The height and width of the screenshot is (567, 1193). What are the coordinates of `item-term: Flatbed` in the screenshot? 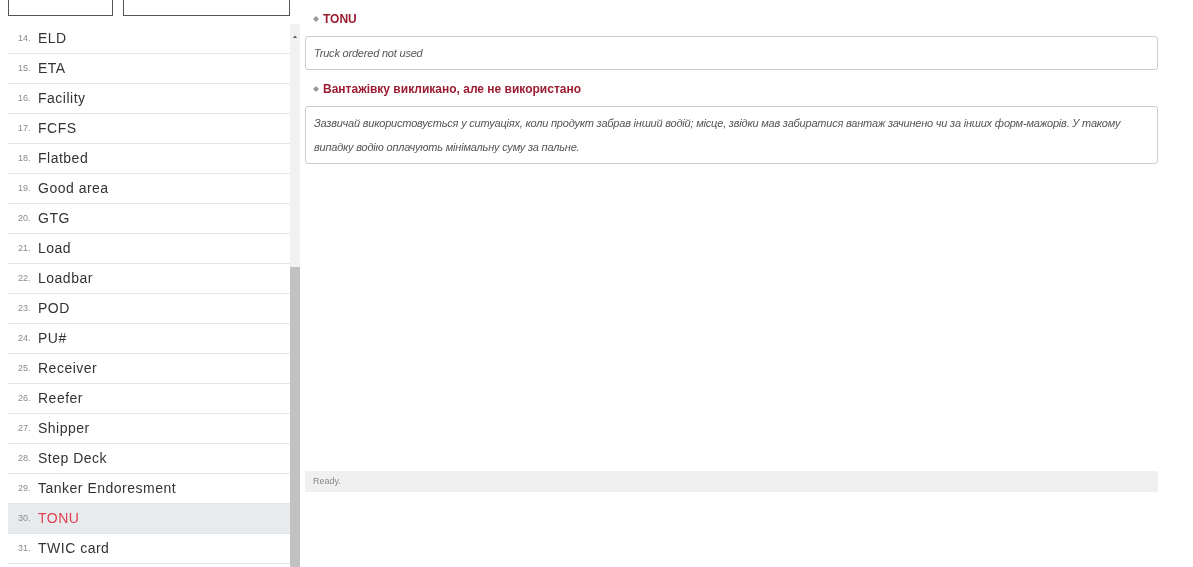 It's located at (63, 158).